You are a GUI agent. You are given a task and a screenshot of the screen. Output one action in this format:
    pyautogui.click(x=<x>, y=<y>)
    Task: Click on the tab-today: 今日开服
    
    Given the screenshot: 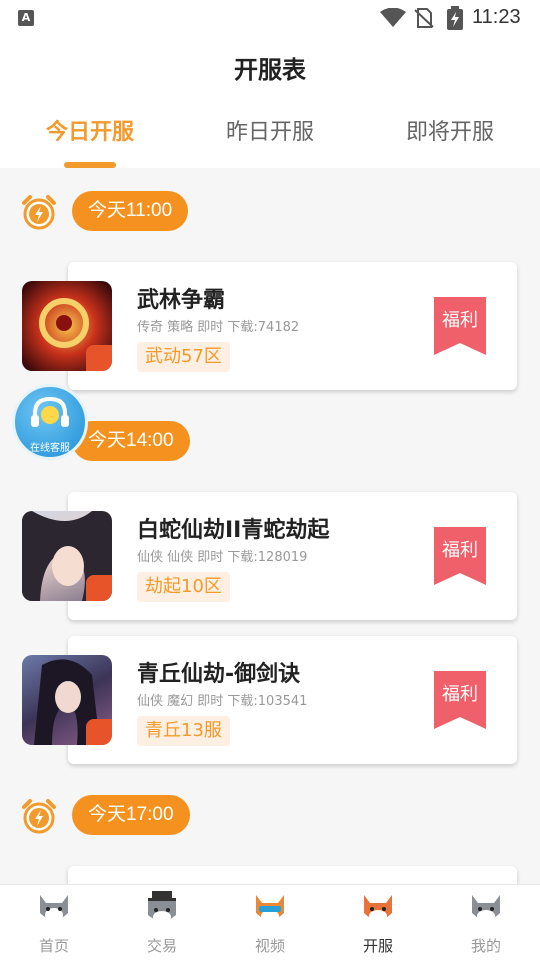 What is the action you would take?
    pyautogui.click(x=90, y=130)
    